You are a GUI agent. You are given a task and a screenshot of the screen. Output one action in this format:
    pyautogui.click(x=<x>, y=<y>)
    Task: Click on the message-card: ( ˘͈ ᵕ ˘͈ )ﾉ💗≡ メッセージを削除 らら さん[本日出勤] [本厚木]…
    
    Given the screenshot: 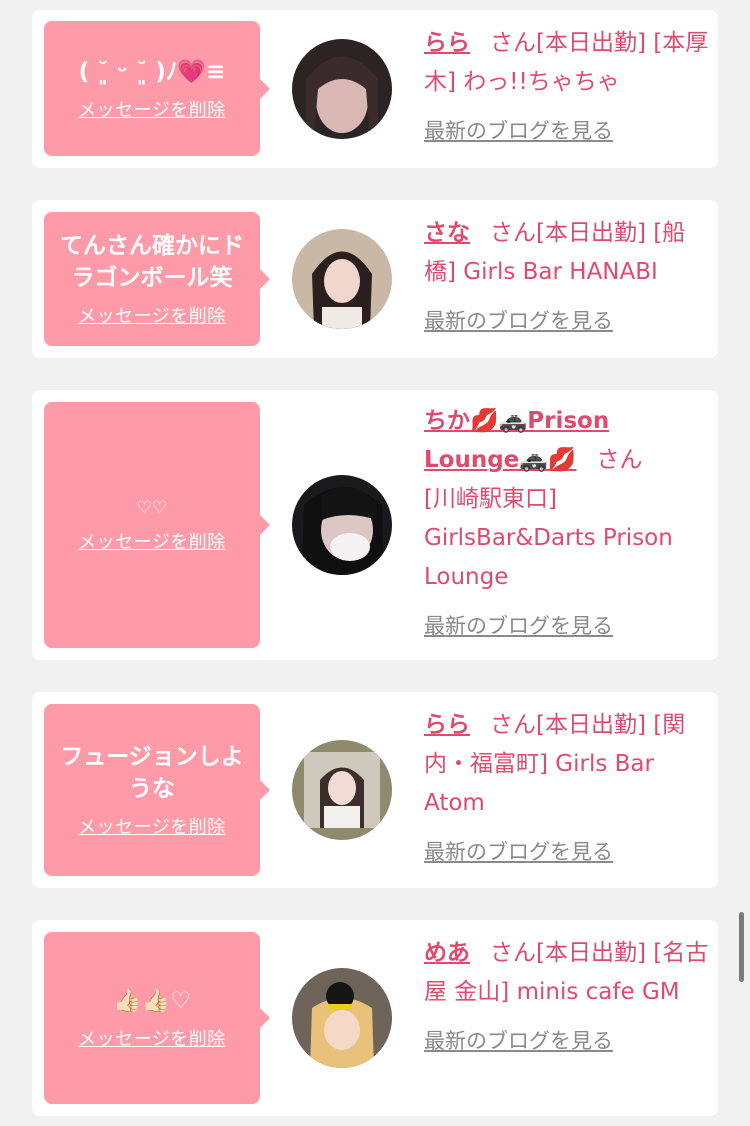 What is the action you would take?
    pyautogui.click(x=375, y=89)
    